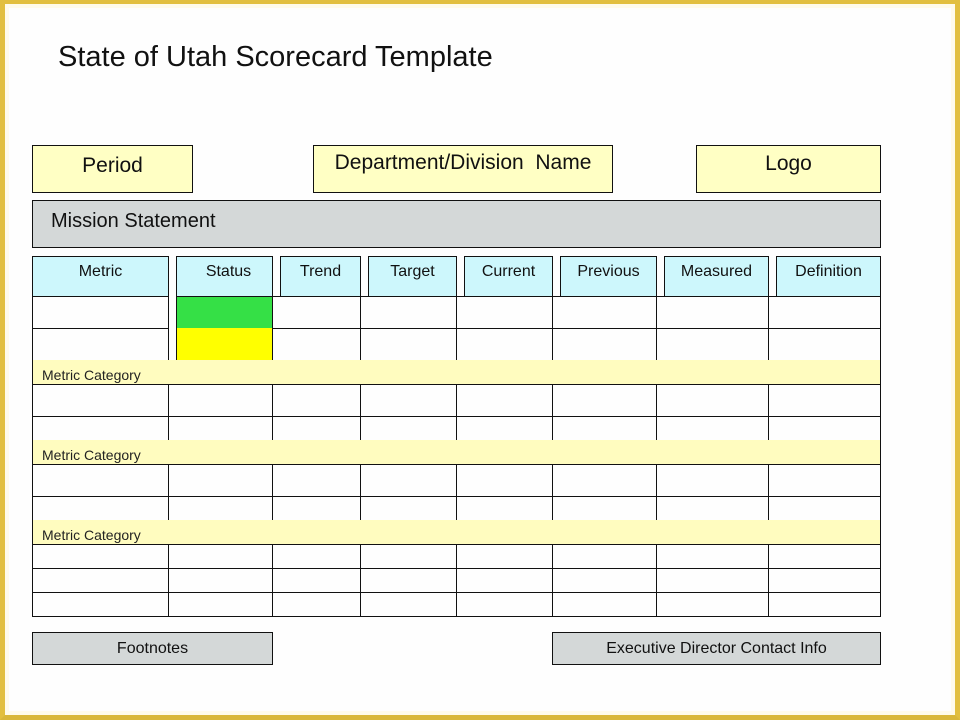 Image resolution: width=960 pixels, height=720 pixels. I want to click on status-indicator-yellow, so click(224, 344).